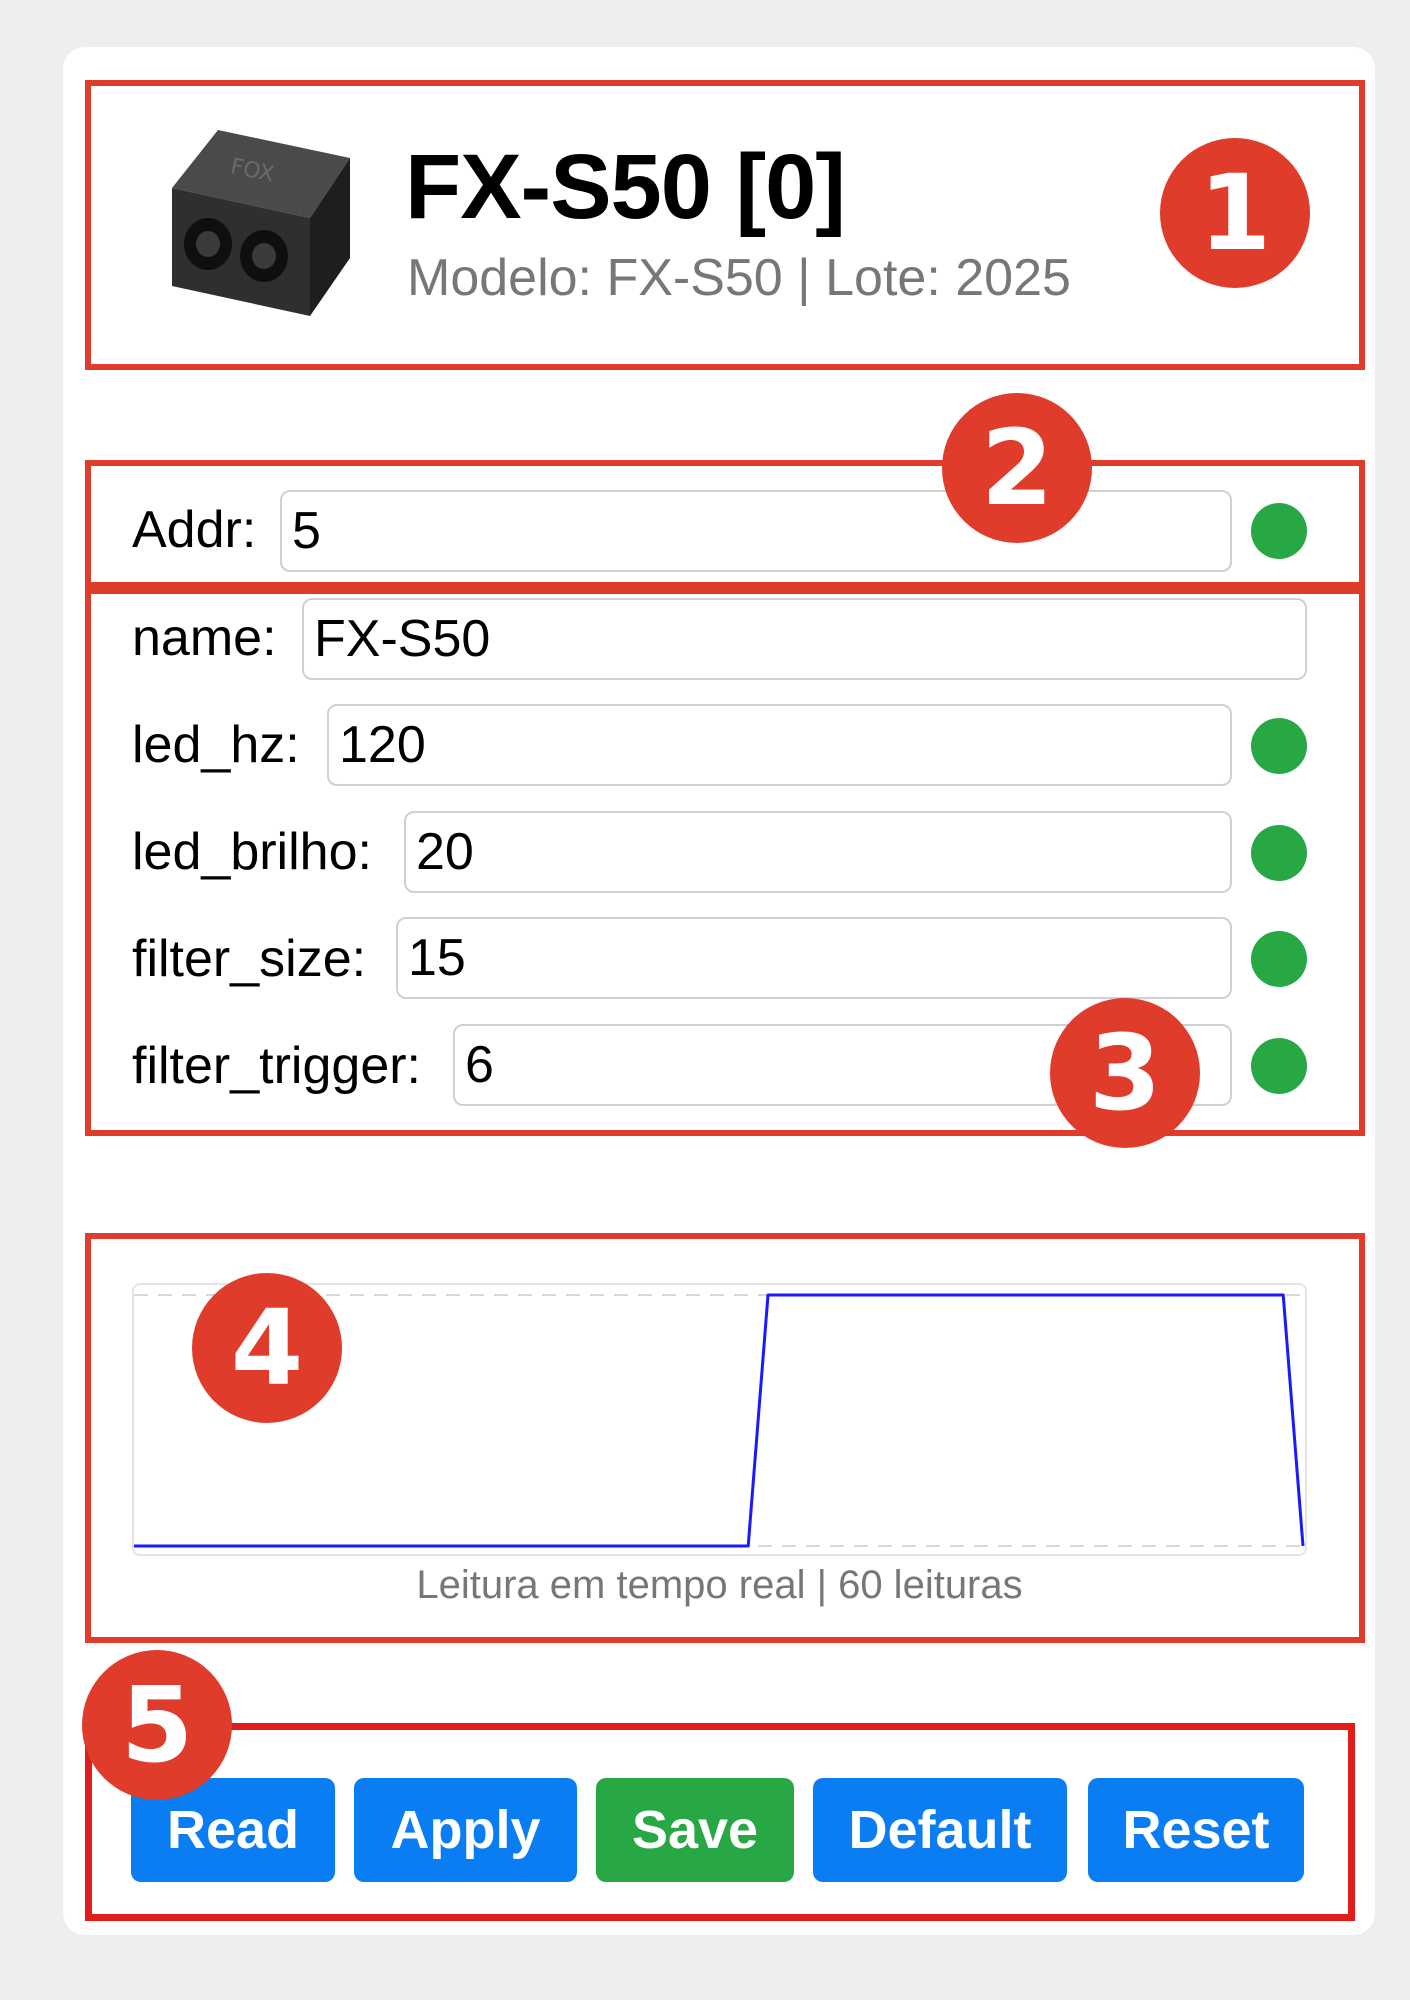 The height and width of the screenshot is (2000, 1410). Describe the element at coordinates (267, 1348) in the screenshot. I see `annotation-badge-4: 4` at that location.